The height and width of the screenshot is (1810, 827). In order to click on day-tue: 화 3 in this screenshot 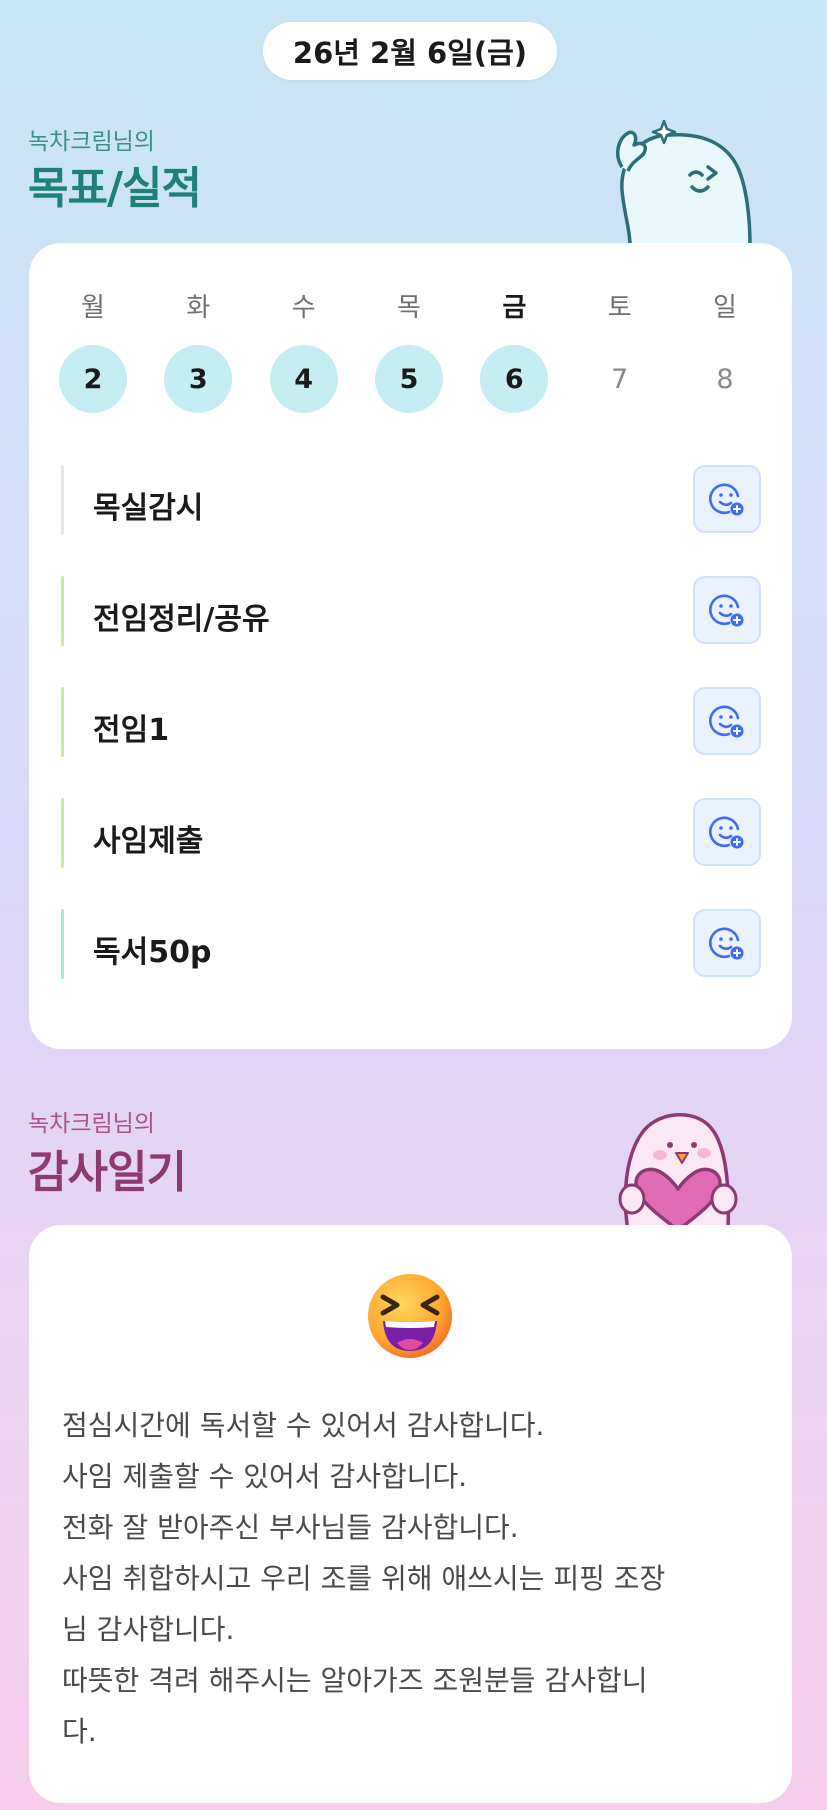, I will do `click(198, 353)`.